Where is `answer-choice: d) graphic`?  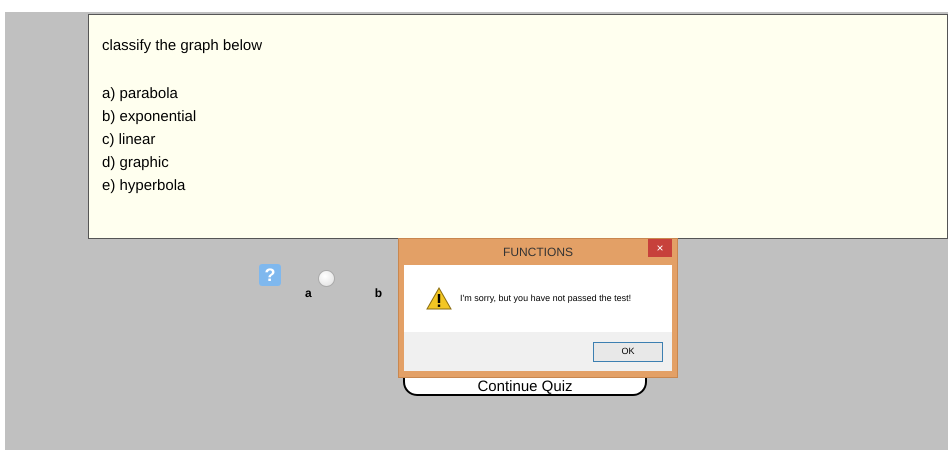
answer-choice: d) graphic is located at coordinates (135, 162).